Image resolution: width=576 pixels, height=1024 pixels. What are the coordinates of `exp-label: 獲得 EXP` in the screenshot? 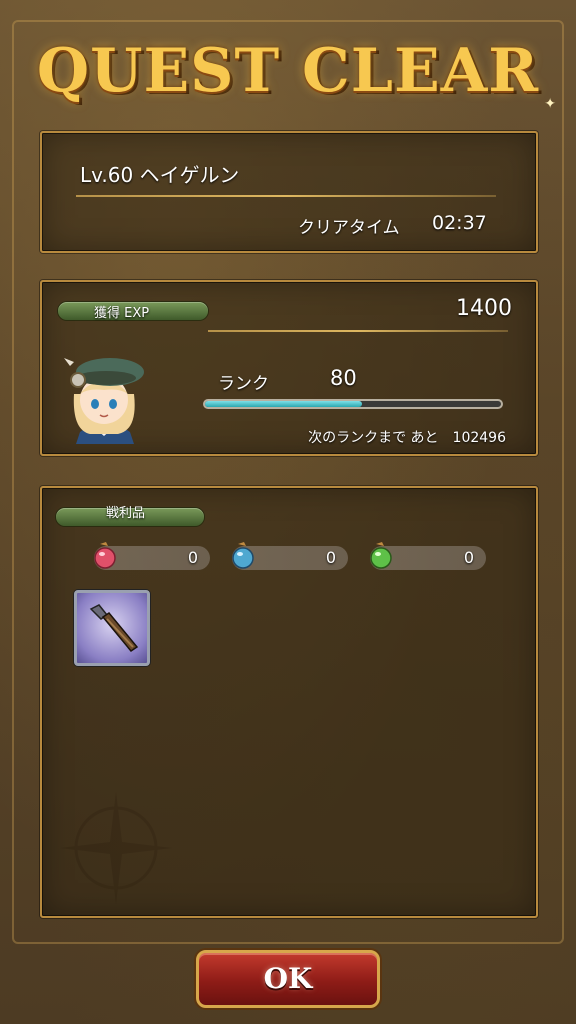 It's located at (122, 313).